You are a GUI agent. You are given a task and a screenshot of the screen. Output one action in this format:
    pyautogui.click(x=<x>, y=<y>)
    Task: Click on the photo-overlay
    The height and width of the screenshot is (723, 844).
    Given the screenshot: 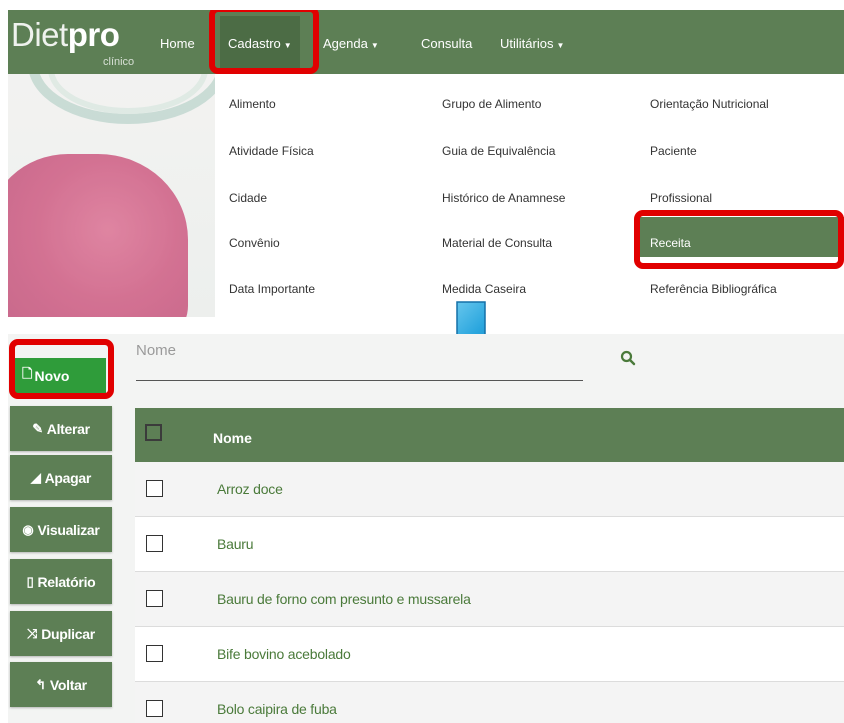 What is the action you would take?
    pyautogui.click(x=111, y=195)
    